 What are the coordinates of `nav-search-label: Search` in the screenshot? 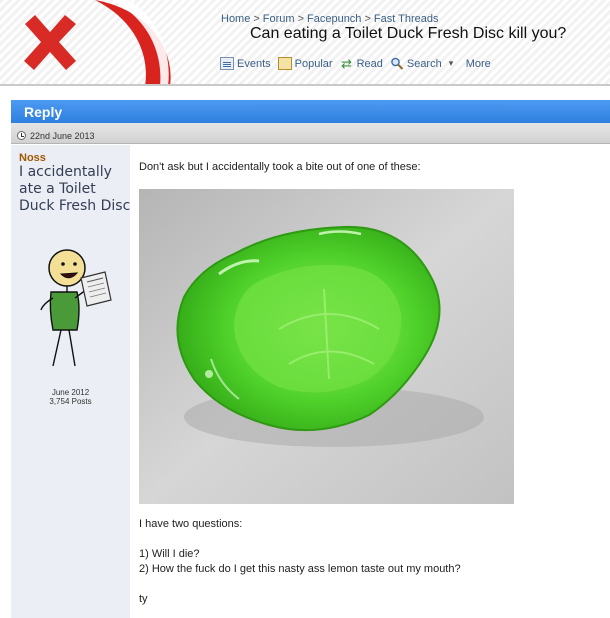 It's located at (424, 63).